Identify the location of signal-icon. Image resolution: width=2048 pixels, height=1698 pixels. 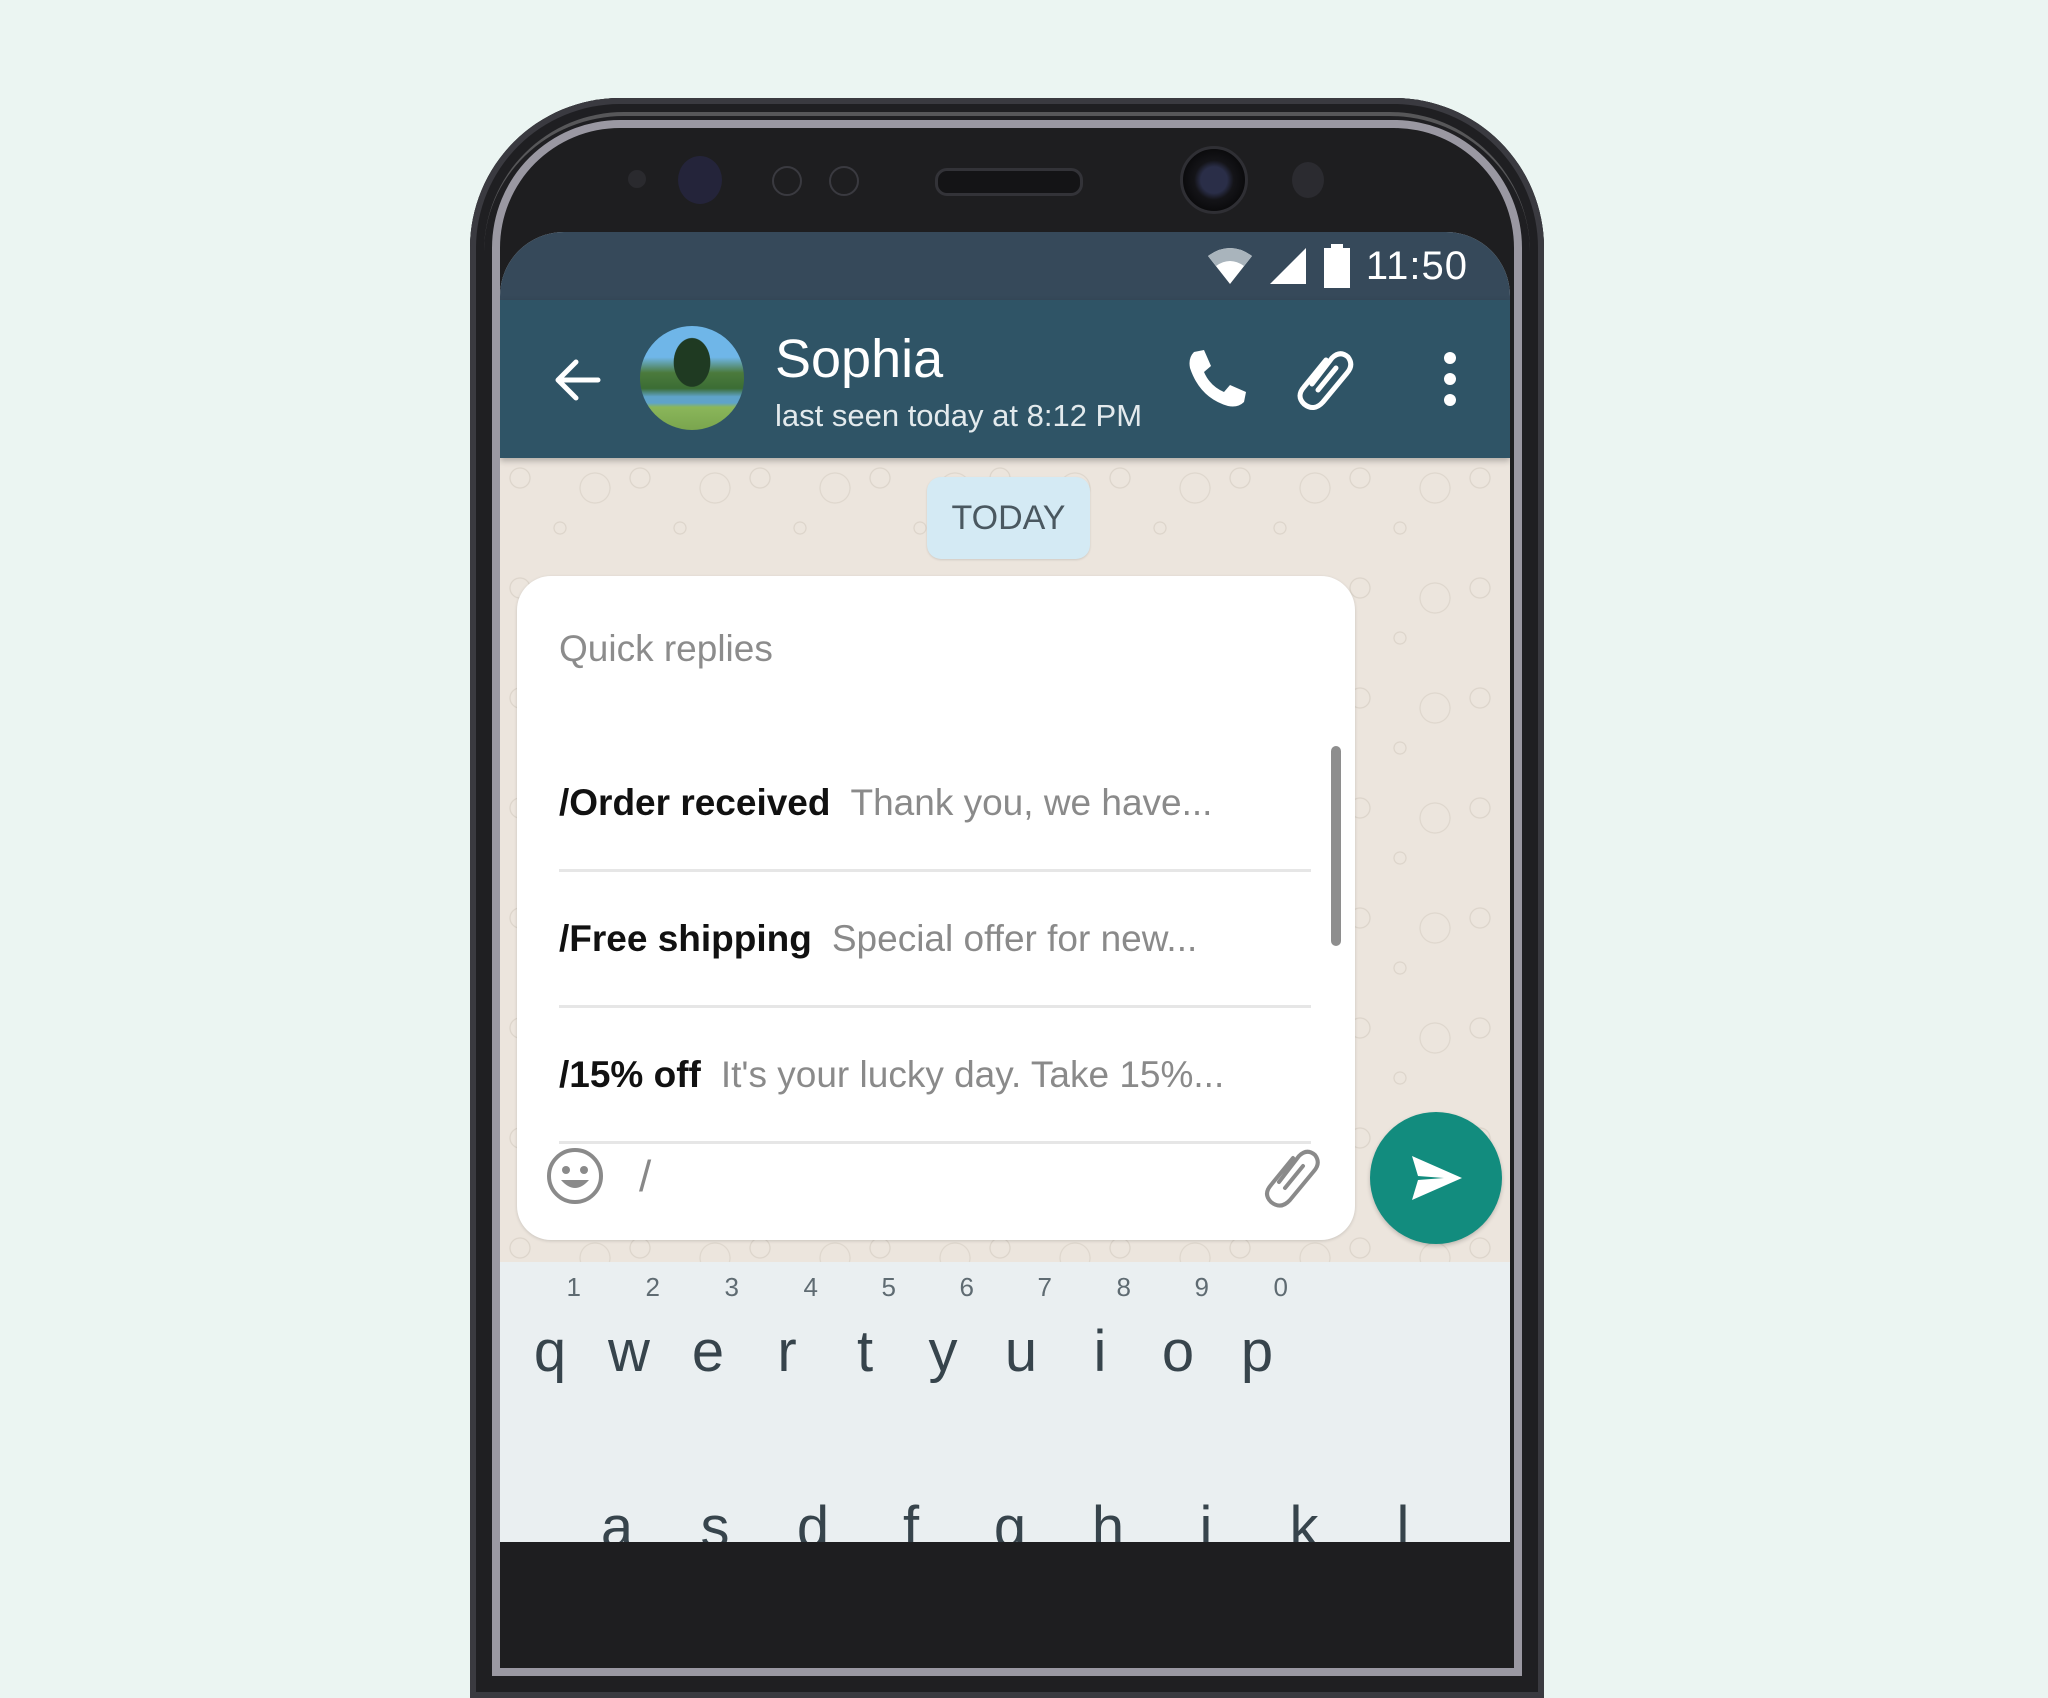
(1287, 266).